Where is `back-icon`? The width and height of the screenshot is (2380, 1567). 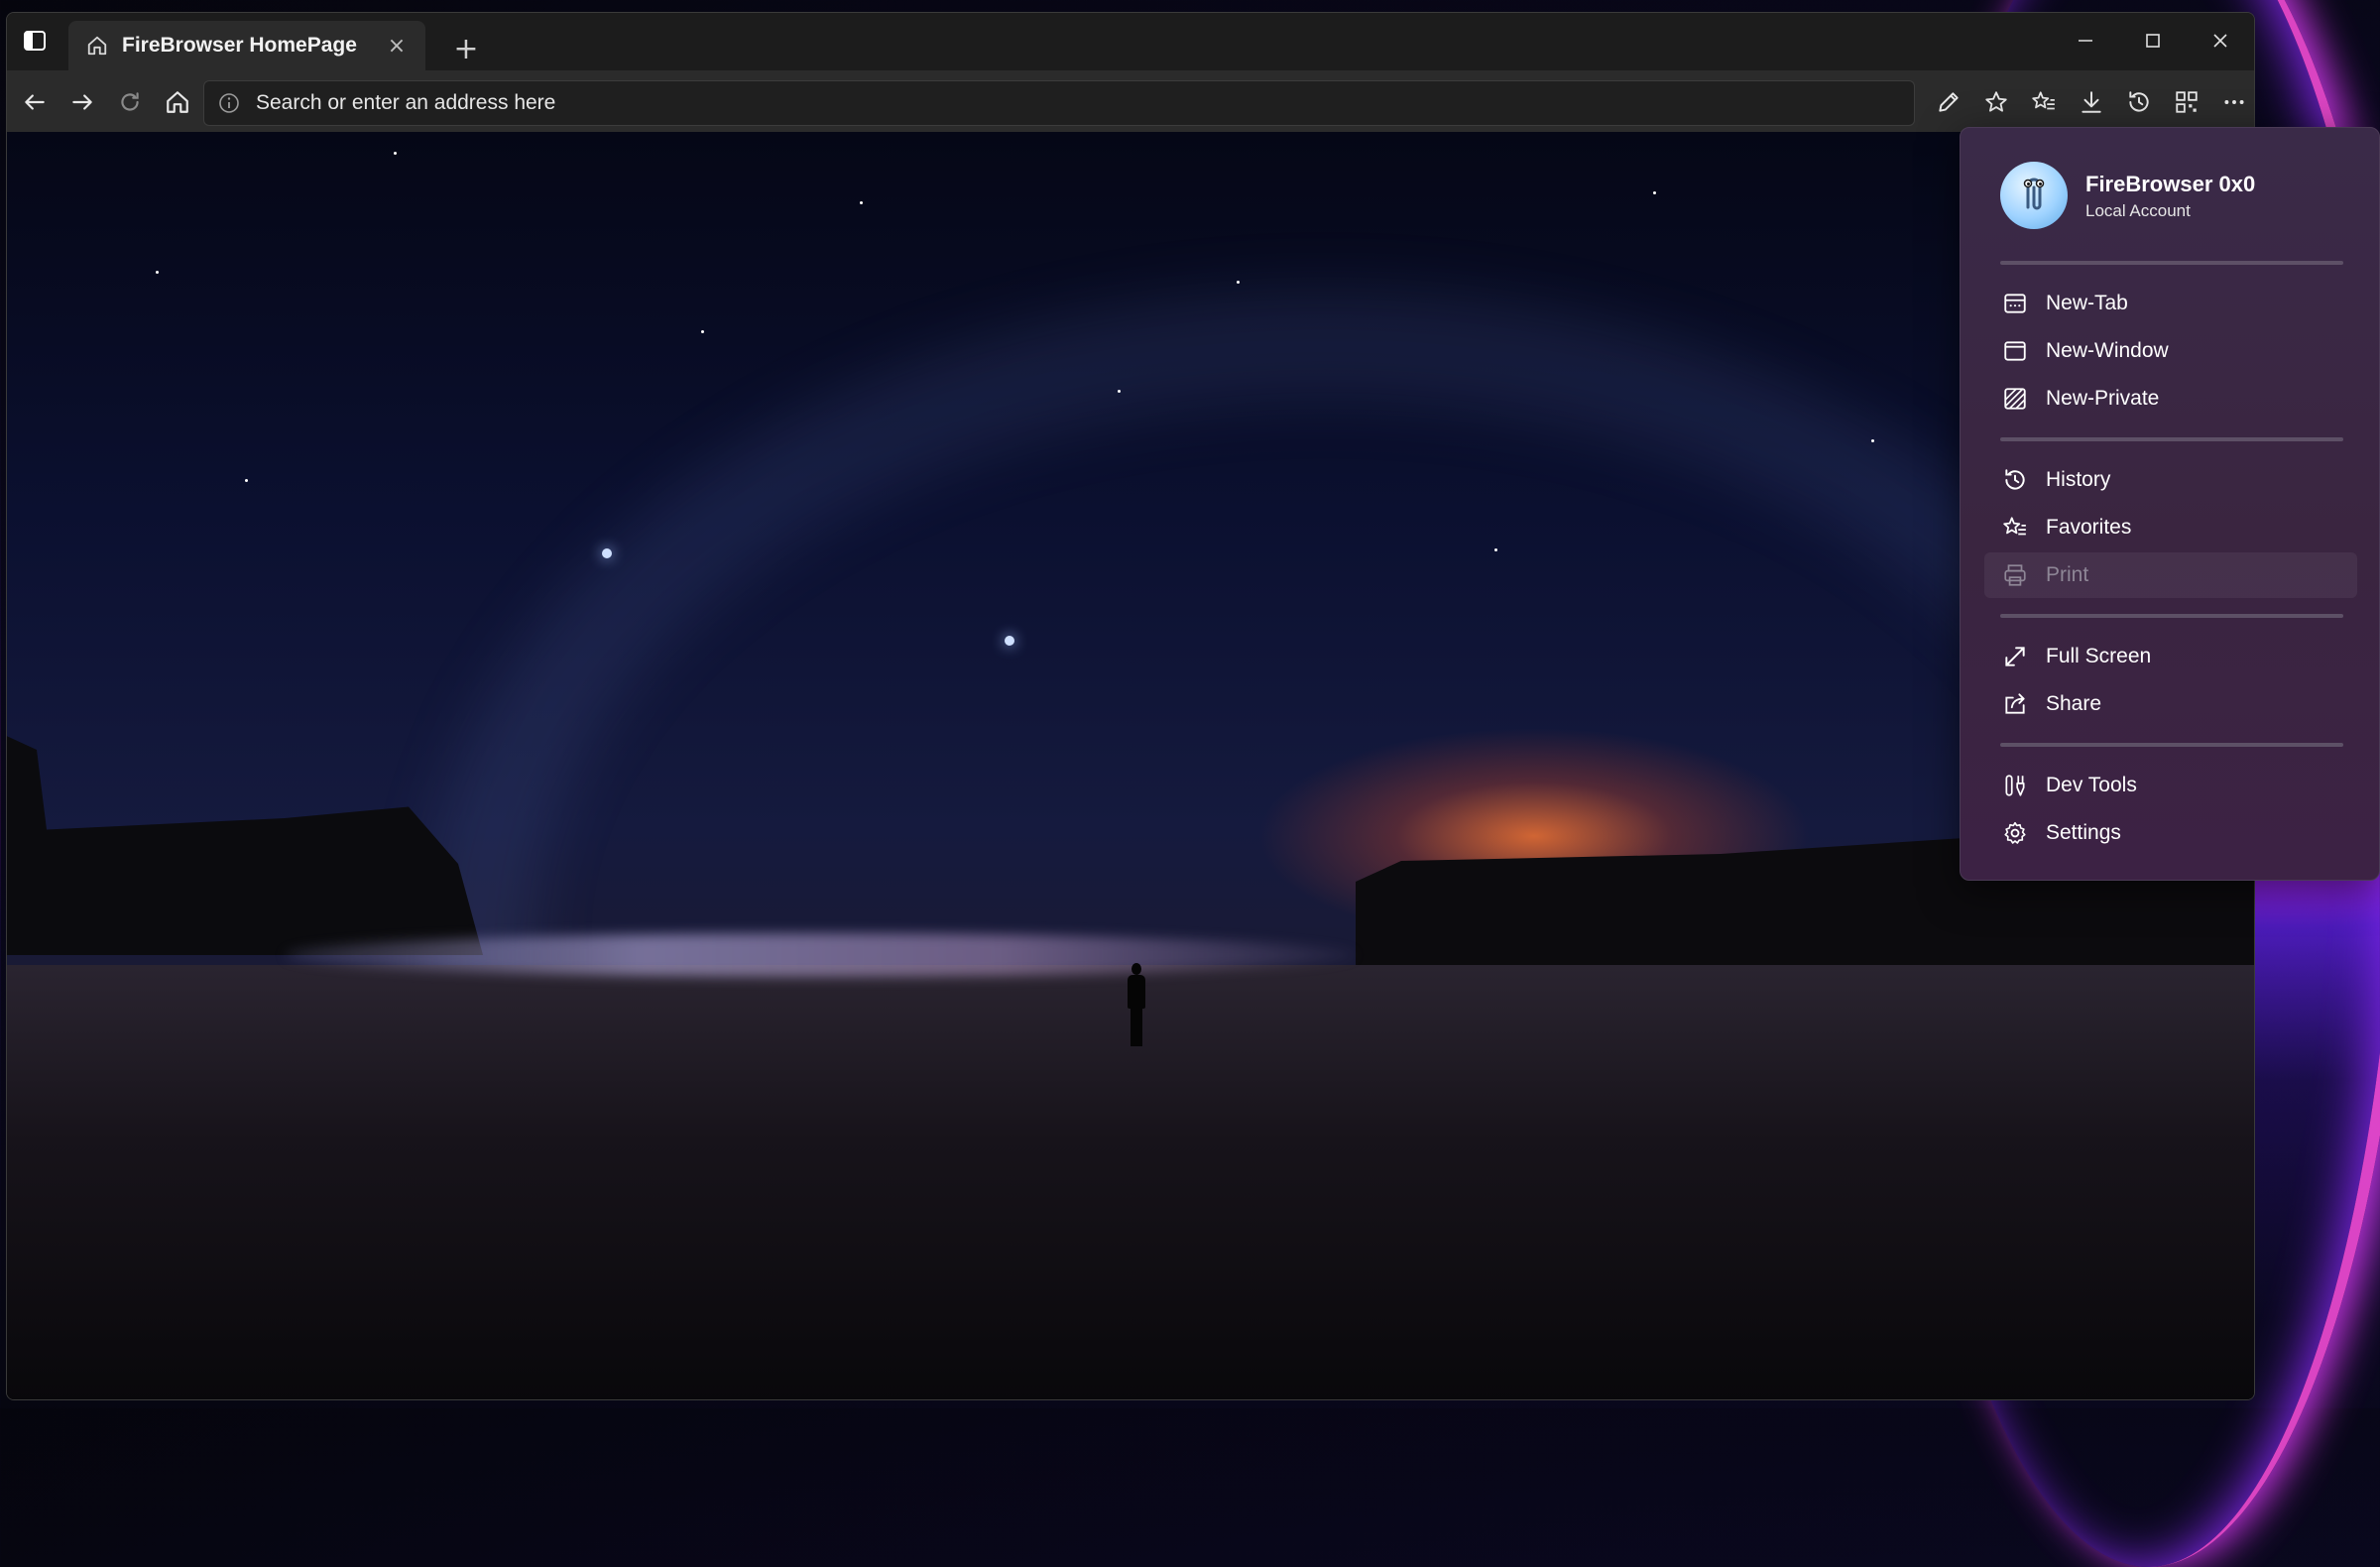 back-icon is located at coordinates (35, 102).